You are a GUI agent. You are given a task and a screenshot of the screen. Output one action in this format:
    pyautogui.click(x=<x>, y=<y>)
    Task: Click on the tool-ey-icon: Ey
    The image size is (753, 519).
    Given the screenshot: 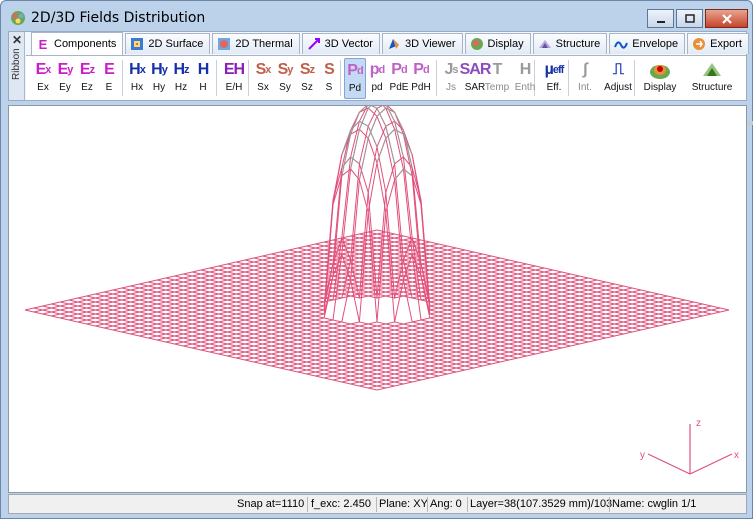 What is the action you would take?
    pyautogui.click(x=65, y=69)
    